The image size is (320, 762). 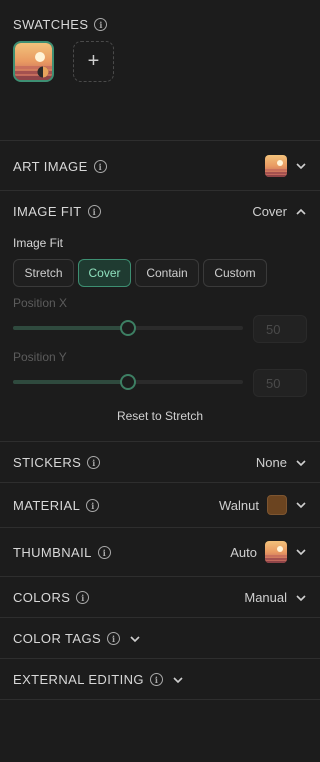 What do you see at coordinates (93, 61) in the screenshot?
I see `add-swatch-button: +` at bounding box center [93, 61].